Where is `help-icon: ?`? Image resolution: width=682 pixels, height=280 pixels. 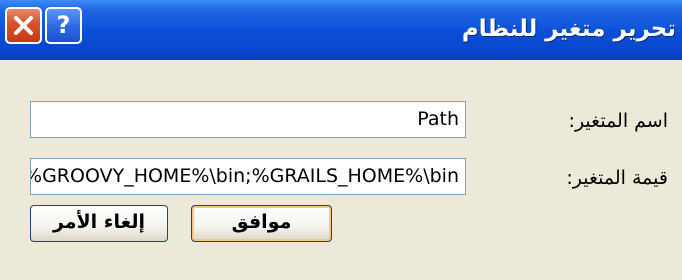
help-icon: ? is located at coordinates (63, 25).